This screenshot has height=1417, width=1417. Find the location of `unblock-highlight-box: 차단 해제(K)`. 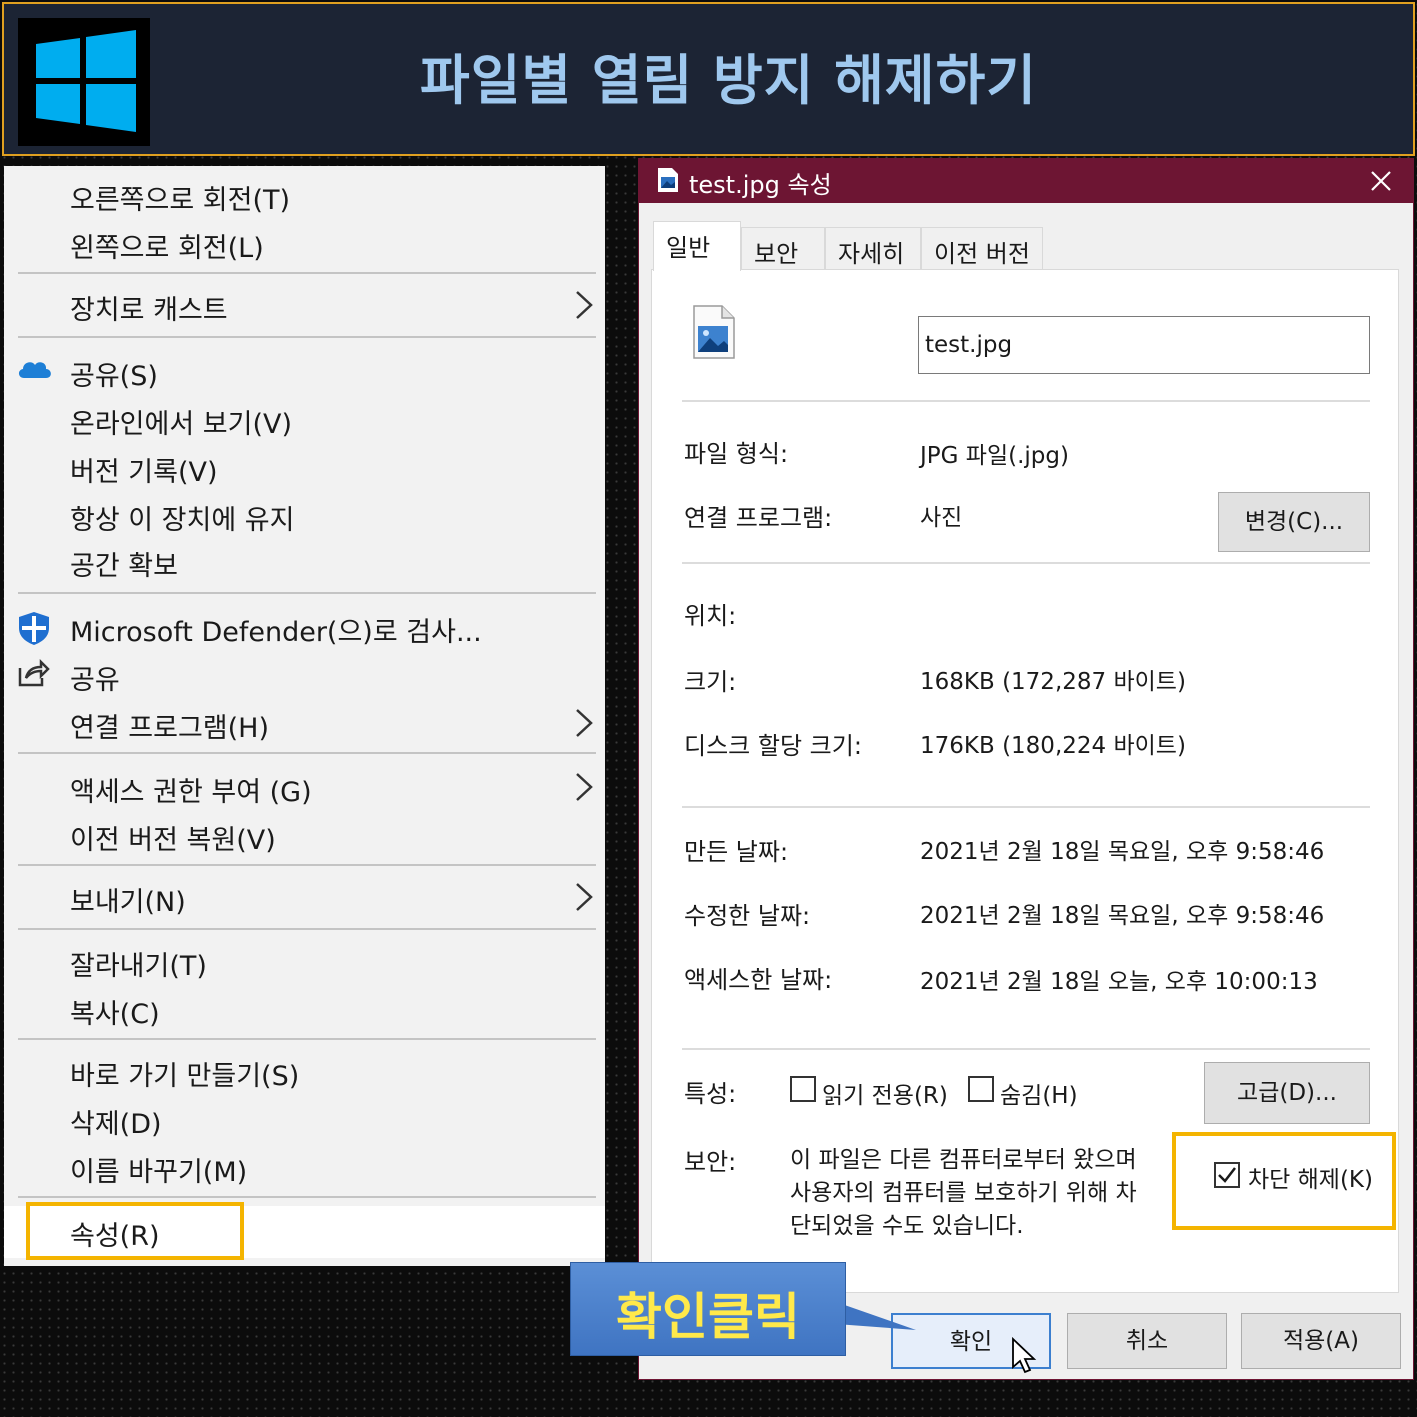

unblock-highlight-box: 차단 해제(K) is located at coordinates (1284, 1181).